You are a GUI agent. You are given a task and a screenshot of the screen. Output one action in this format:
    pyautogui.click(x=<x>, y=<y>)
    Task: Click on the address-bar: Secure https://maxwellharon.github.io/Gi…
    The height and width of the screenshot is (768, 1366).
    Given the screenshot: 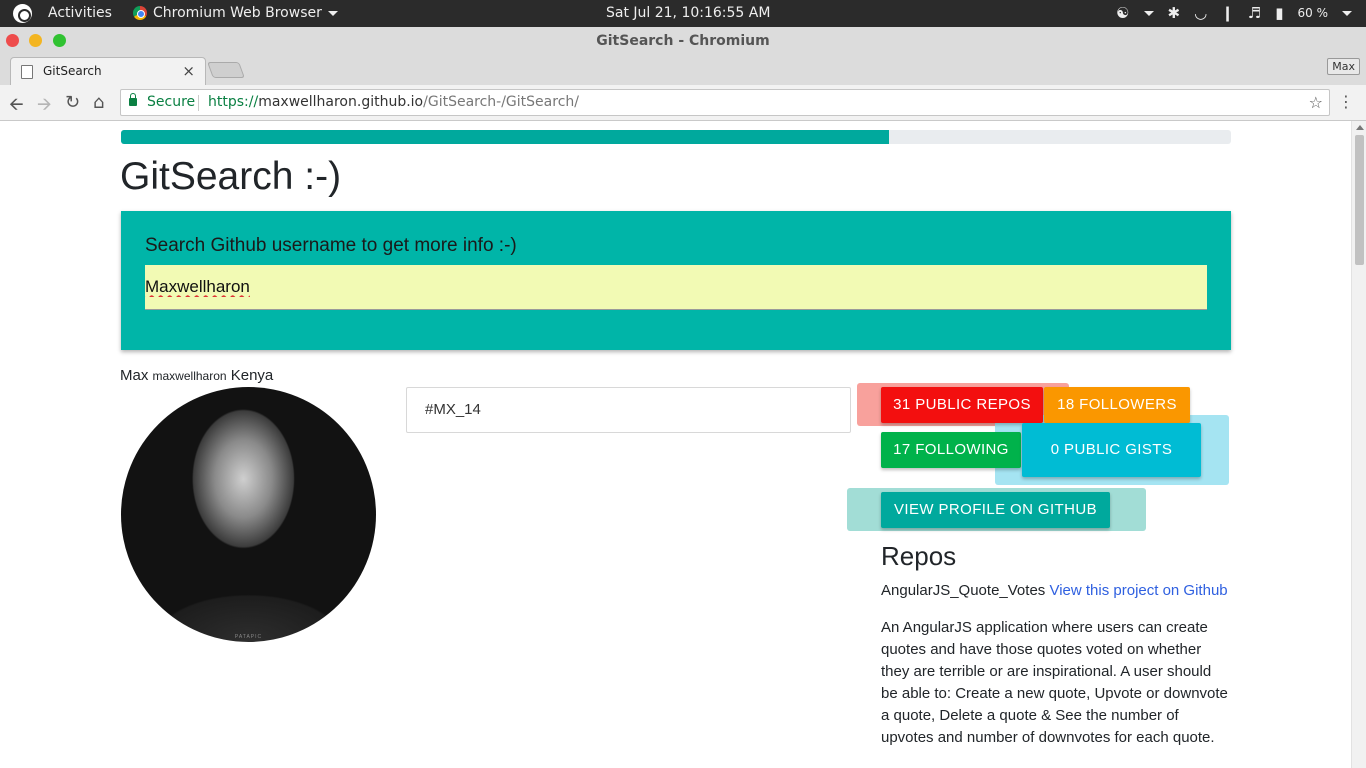 What is the action you would take?
    pyautogui.click(x=725, y=102)
    